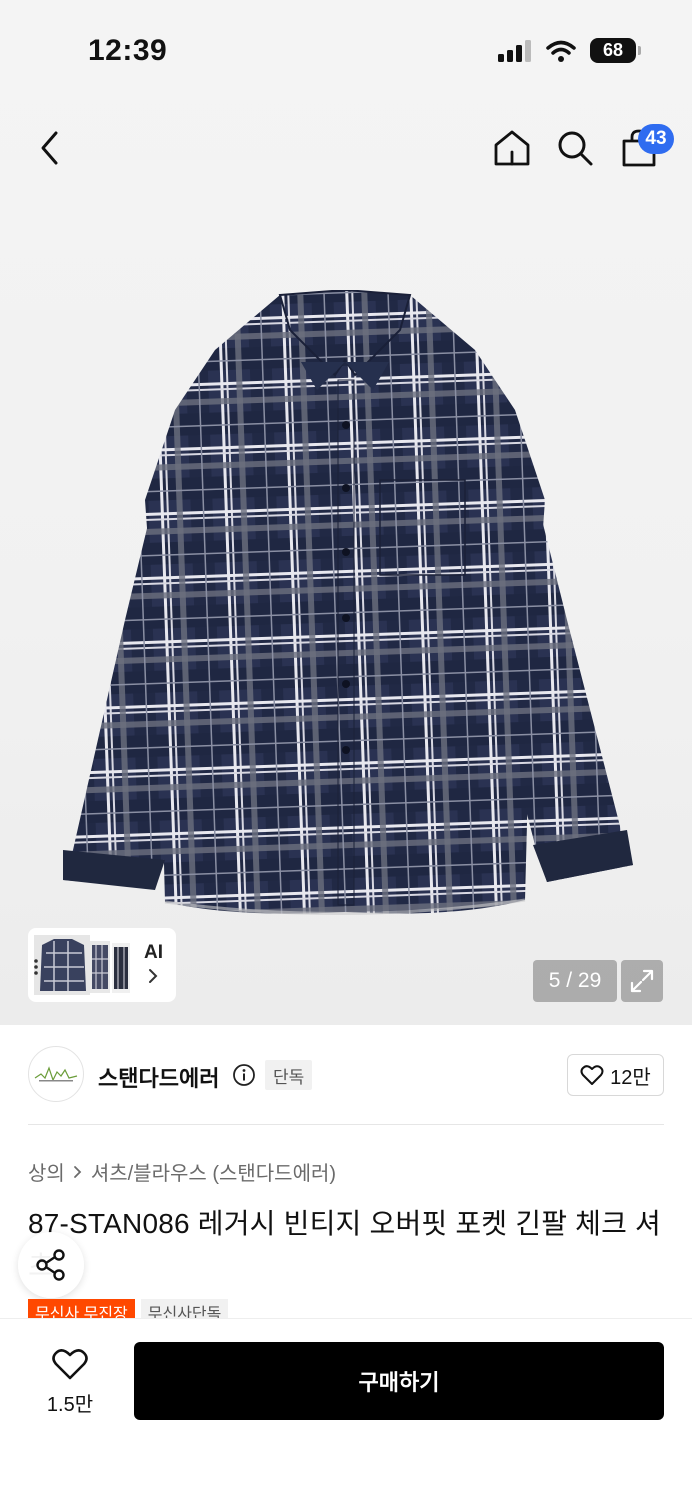  I want to click on share-icon, so click(50, 1265).